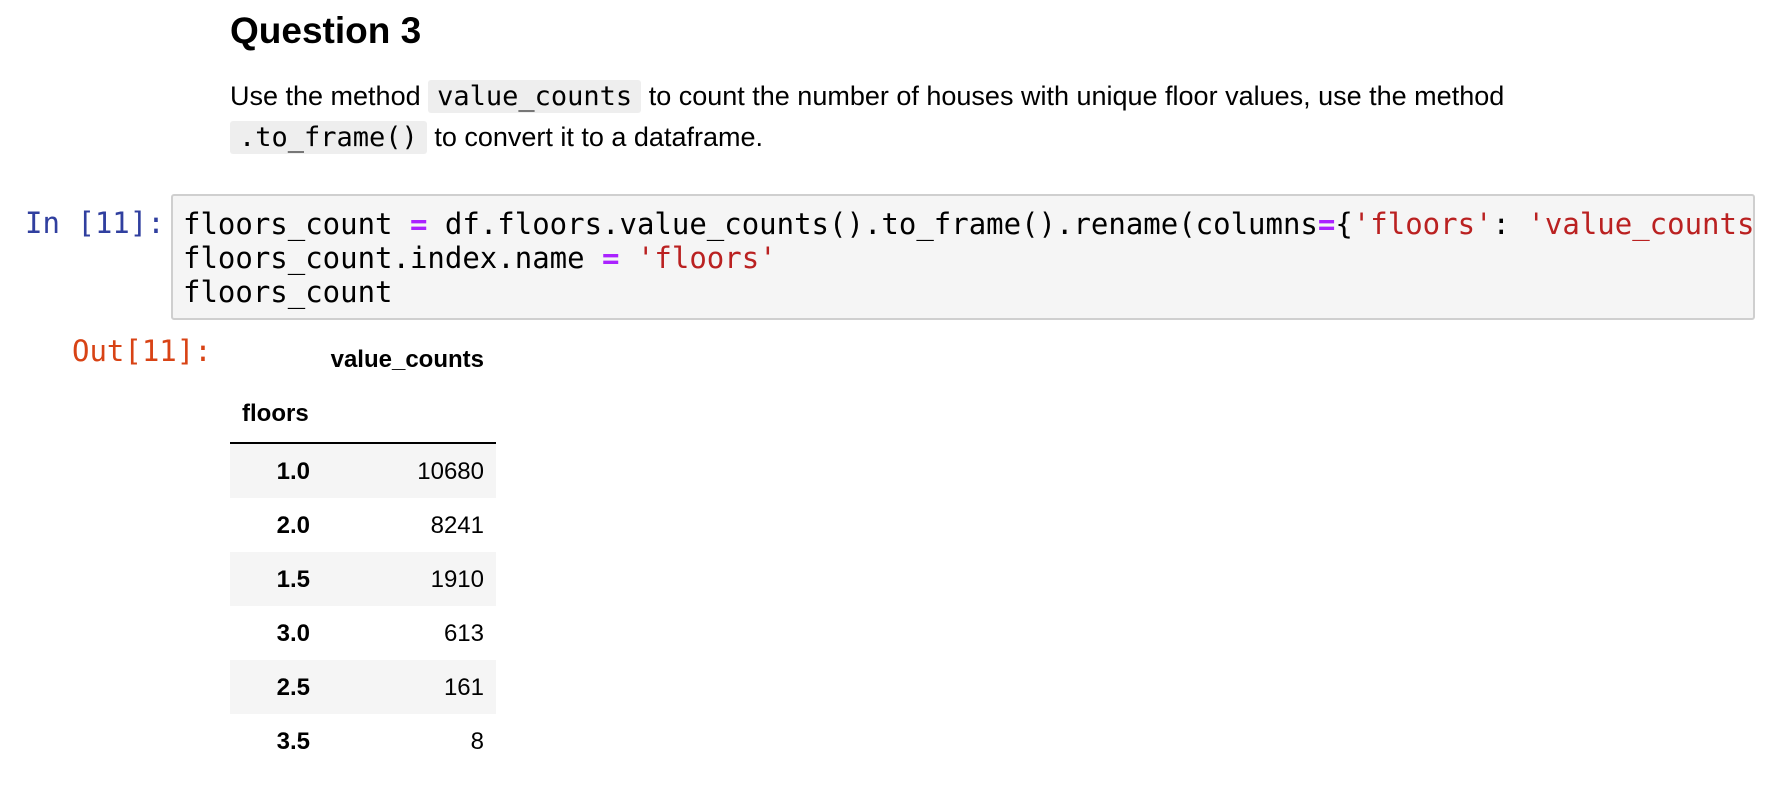 The image size is (1772, 810). Describe the element at coordinates (450, 471) in the screenshot. I see `row-value: 10680` at that location.